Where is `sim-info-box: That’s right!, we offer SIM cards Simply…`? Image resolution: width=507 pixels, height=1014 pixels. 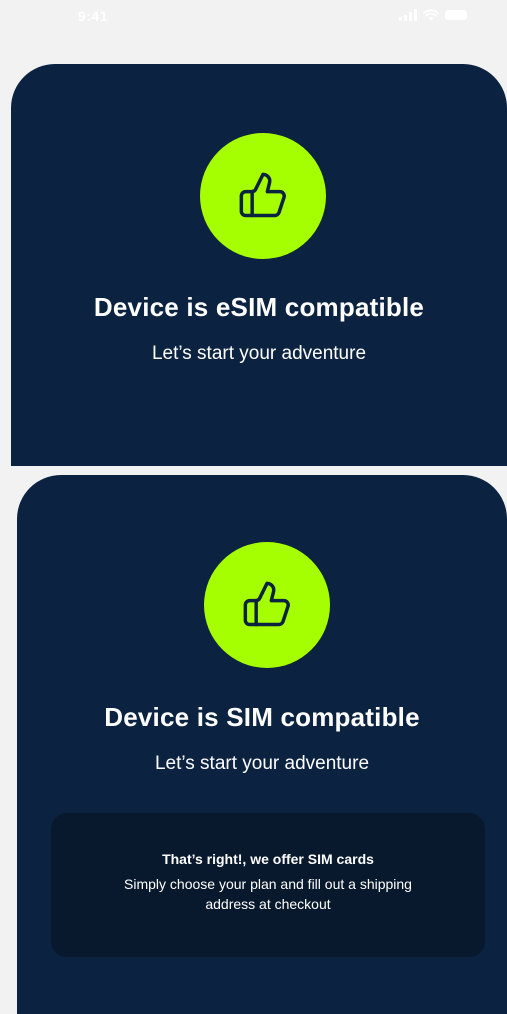 sim-info-box: That’s right!, we offer SIM cards Simply… is located at coordinates (268, 885).